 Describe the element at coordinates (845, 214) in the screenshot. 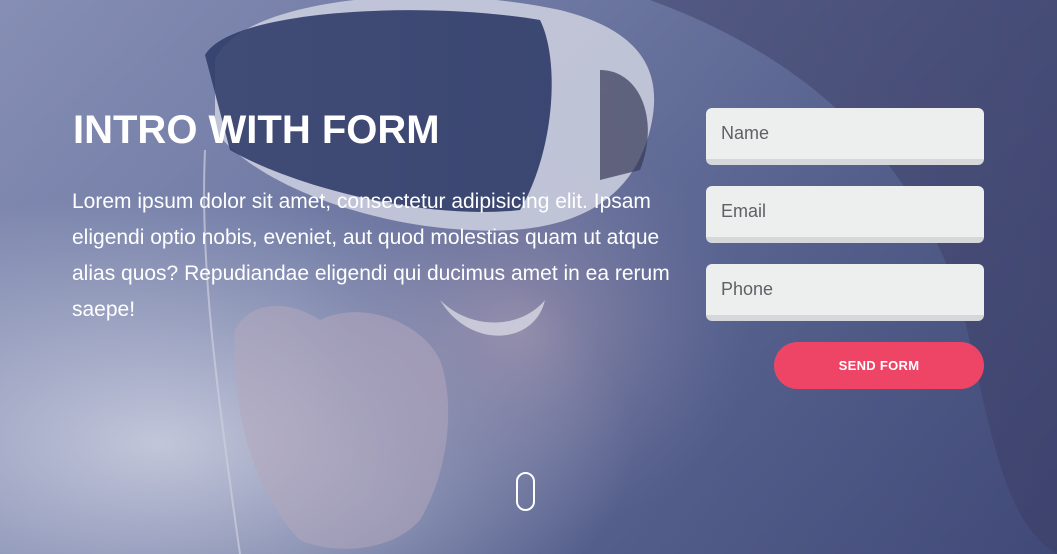

I see `email-input` at that location.